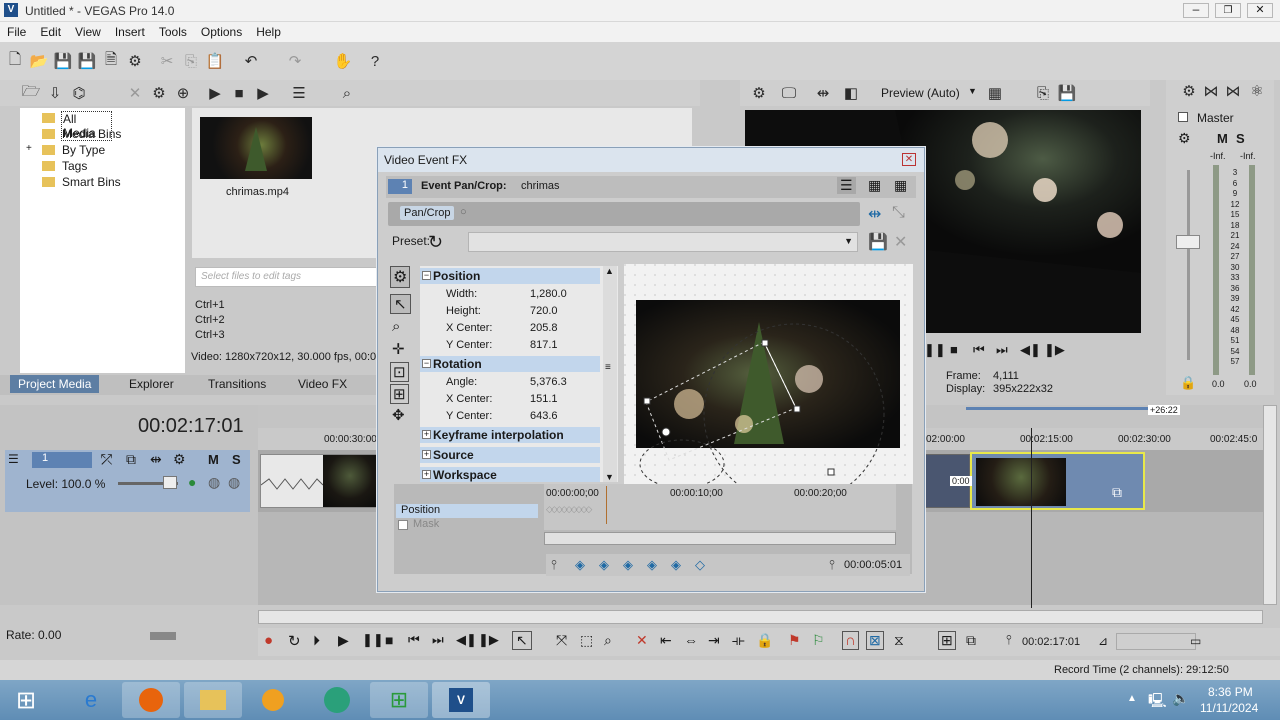 The width and height of the screenshot is (1280, 720). What do you see at coordinates (1002, 350) in the screenshot?
I see `next-frame-icon: ⏭` at bounding box center [1002, 350].